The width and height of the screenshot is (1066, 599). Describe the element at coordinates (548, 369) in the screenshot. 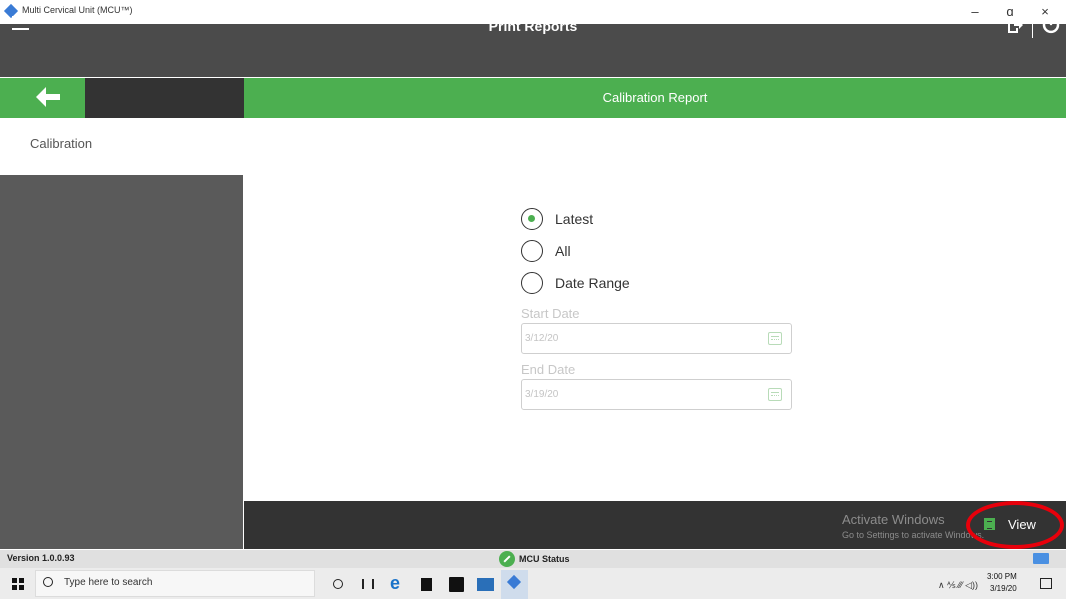

I see `end-date-label: End Date` at that location.